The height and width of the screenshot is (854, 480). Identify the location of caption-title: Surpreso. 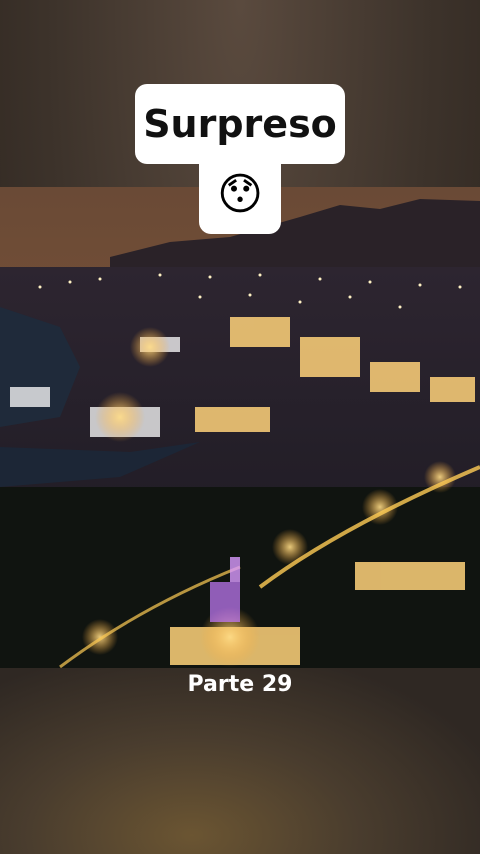
(240, 124).